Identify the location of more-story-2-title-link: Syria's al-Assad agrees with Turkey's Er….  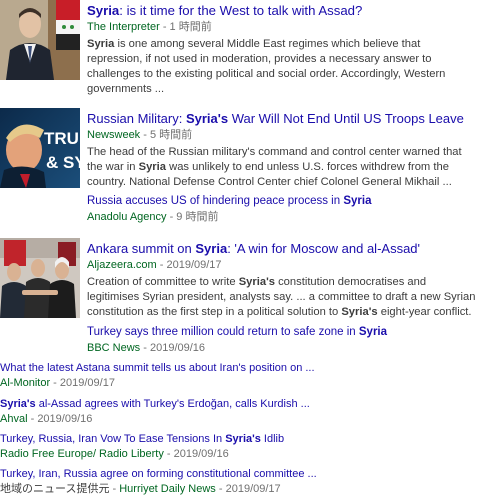
(240, 404).